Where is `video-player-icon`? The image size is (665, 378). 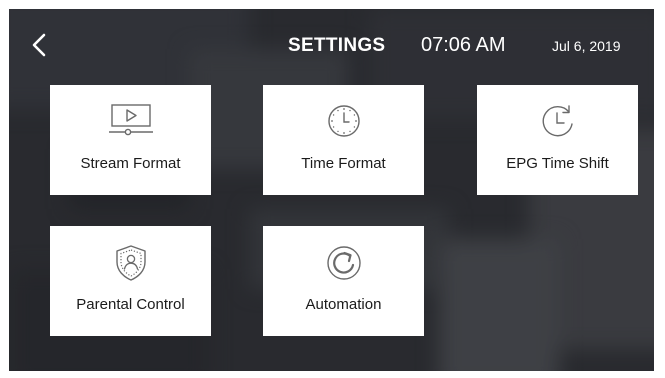
video-player-icon is located at coordinates (130, 120).